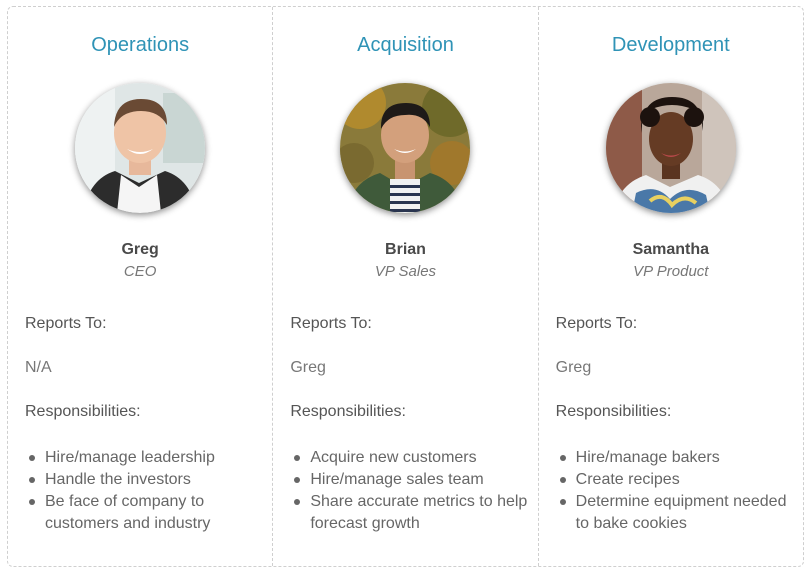 Image resolution: width=808 pixels, height=572 pixels. What do you see at coordinates (671, 249) in the screenshot?
I see `member-name: Samantha` at bounding box center [671, 249].